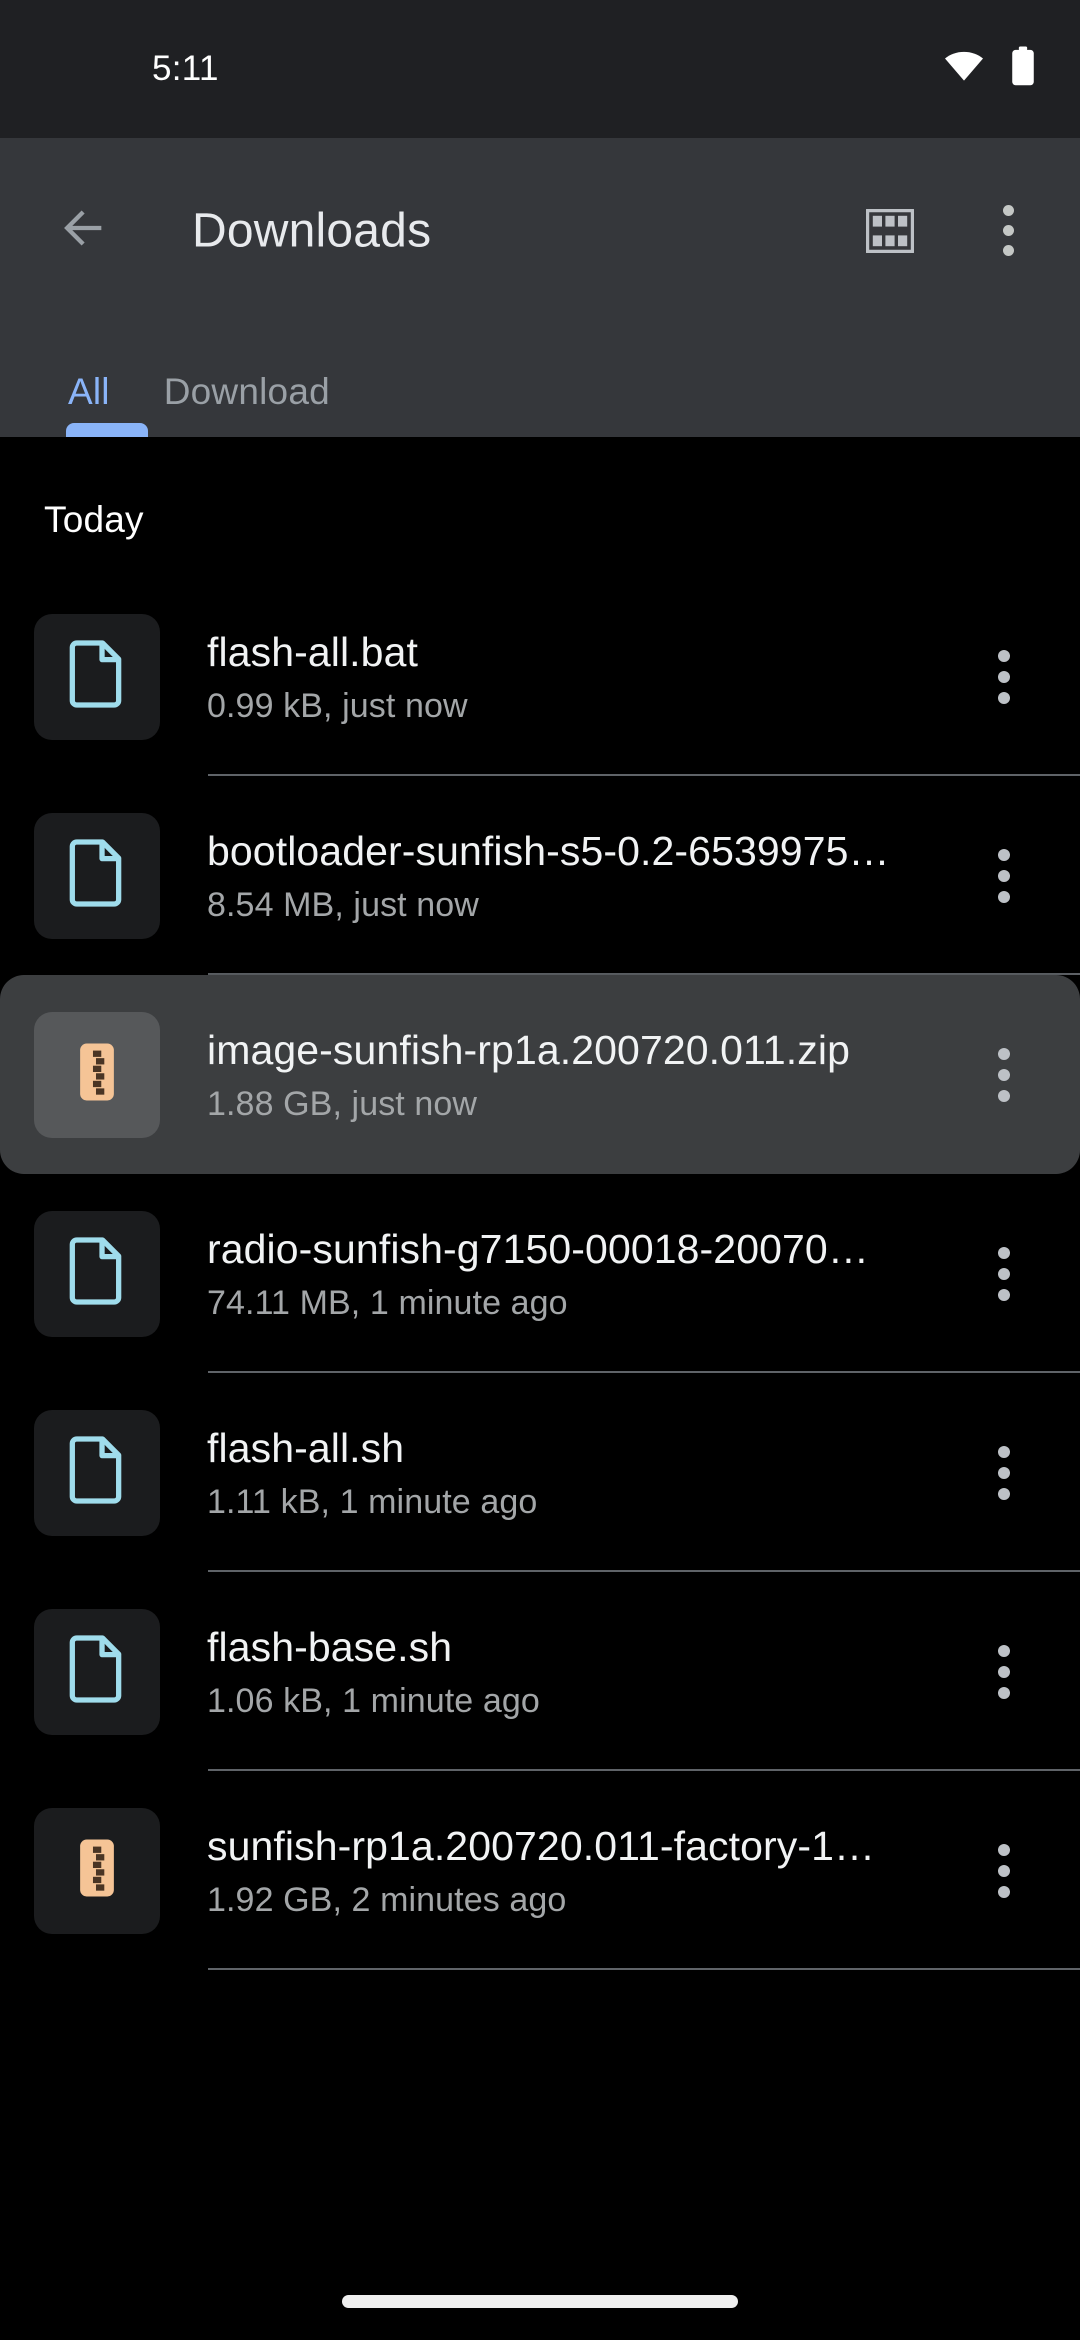  What do you see at coordinates (330, 1646) in the screenshot?
I see `file-name: flash-base.sh` at bounding box center [330, 1646].